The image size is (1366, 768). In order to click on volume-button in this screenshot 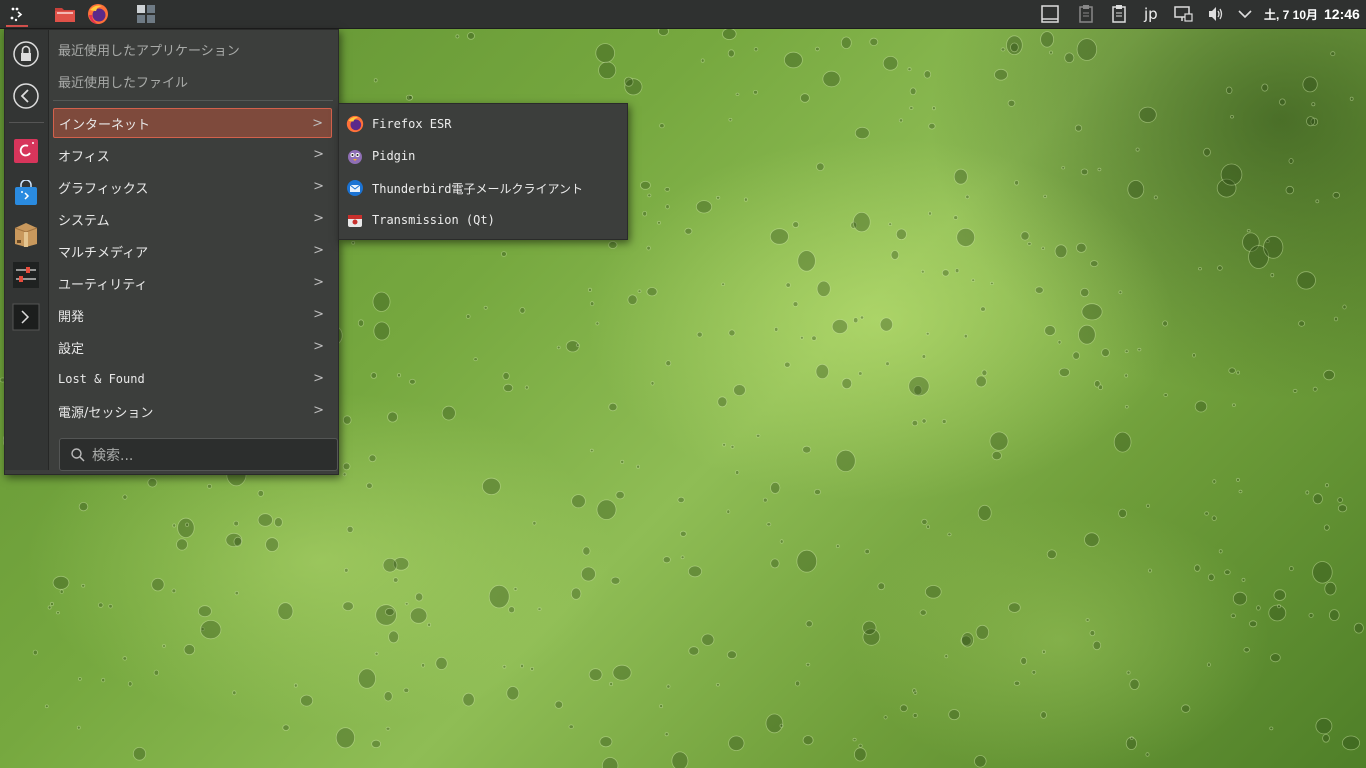, I will do `click(1216, 14)`.